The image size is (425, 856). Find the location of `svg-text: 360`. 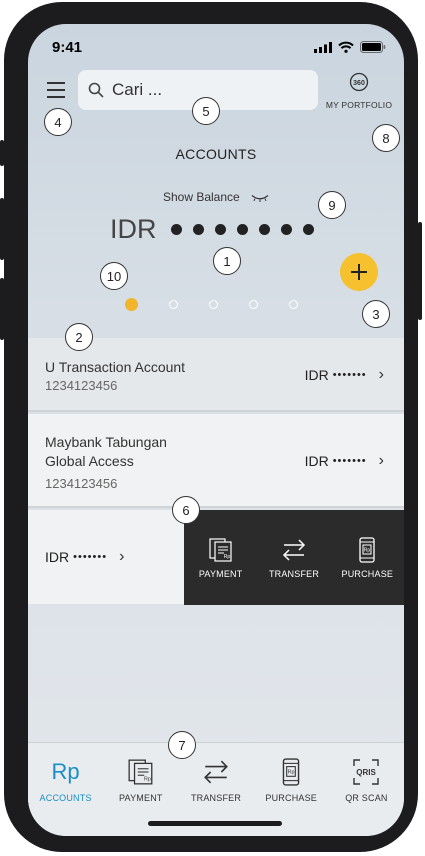

svg-text: 360 is located at coordinates (359, 83).